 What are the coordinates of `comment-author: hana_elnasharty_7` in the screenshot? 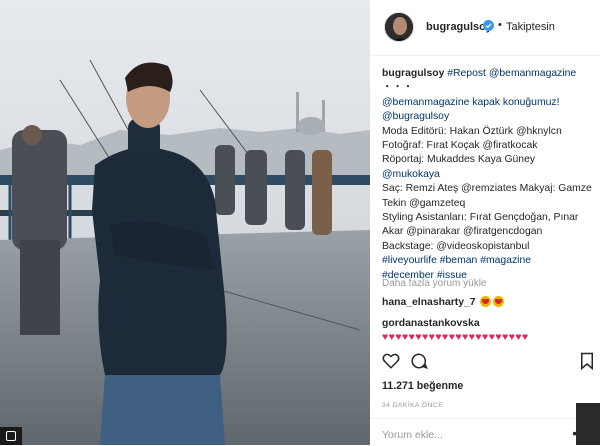 It's located at (429, 302).